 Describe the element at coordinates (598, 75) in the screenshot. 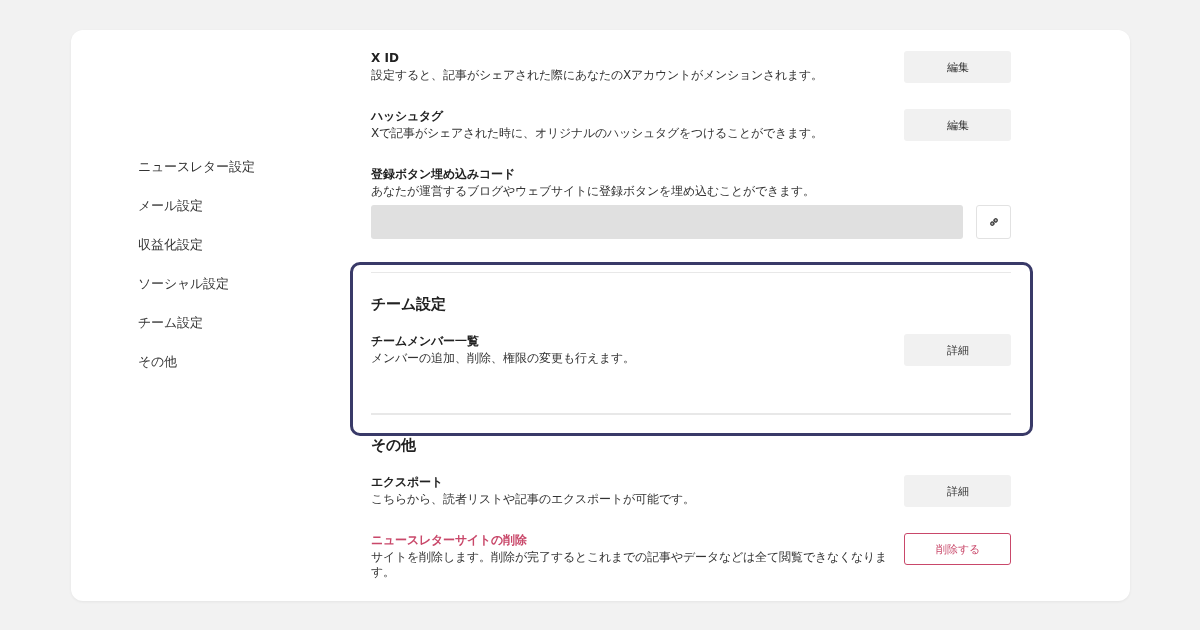

I see `setting-description: 設定すると、記事がシェアされた際にあなたのXアカウントがメンションされます。` at that location.